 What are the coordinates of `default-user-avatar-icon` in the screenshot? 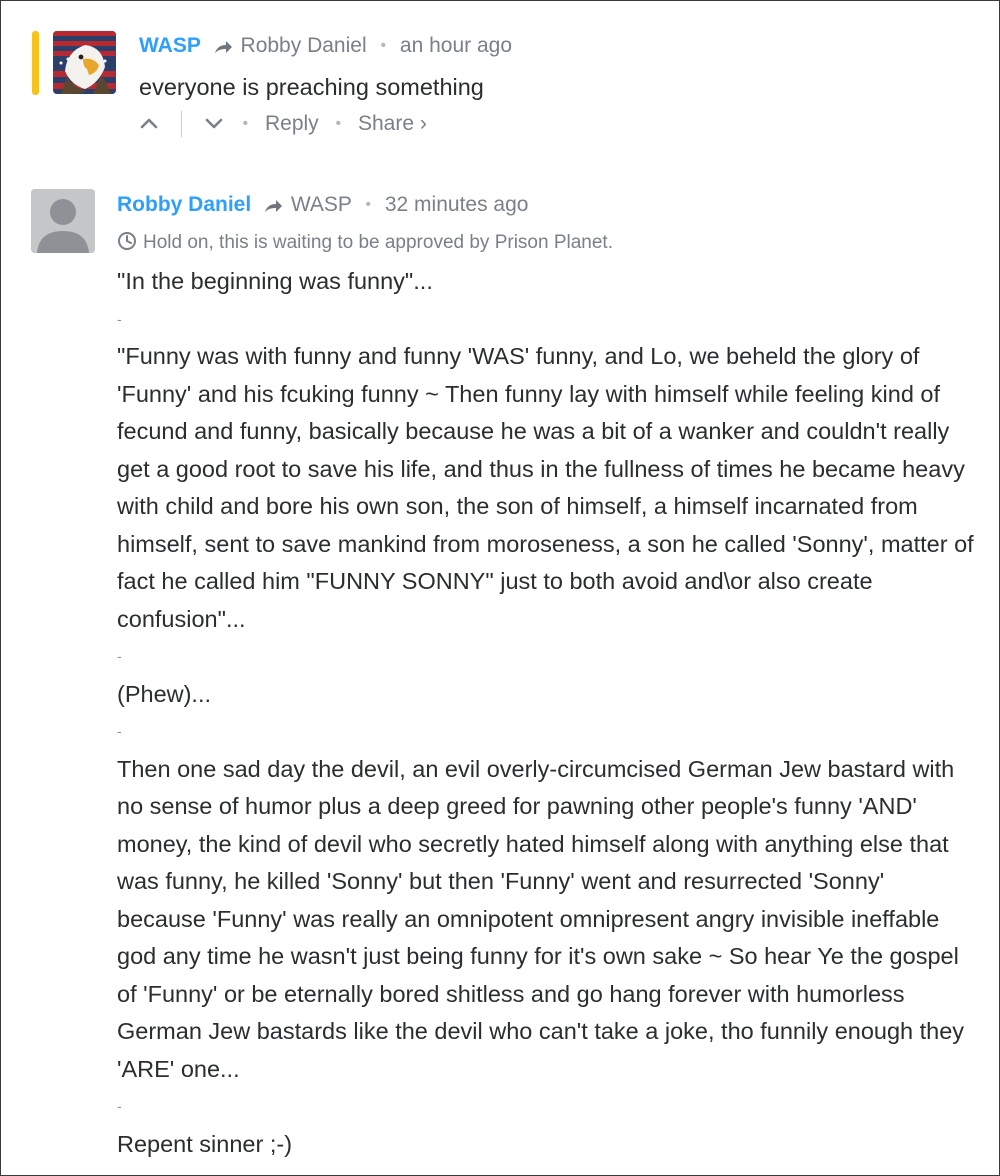 It's located at (63, 221).